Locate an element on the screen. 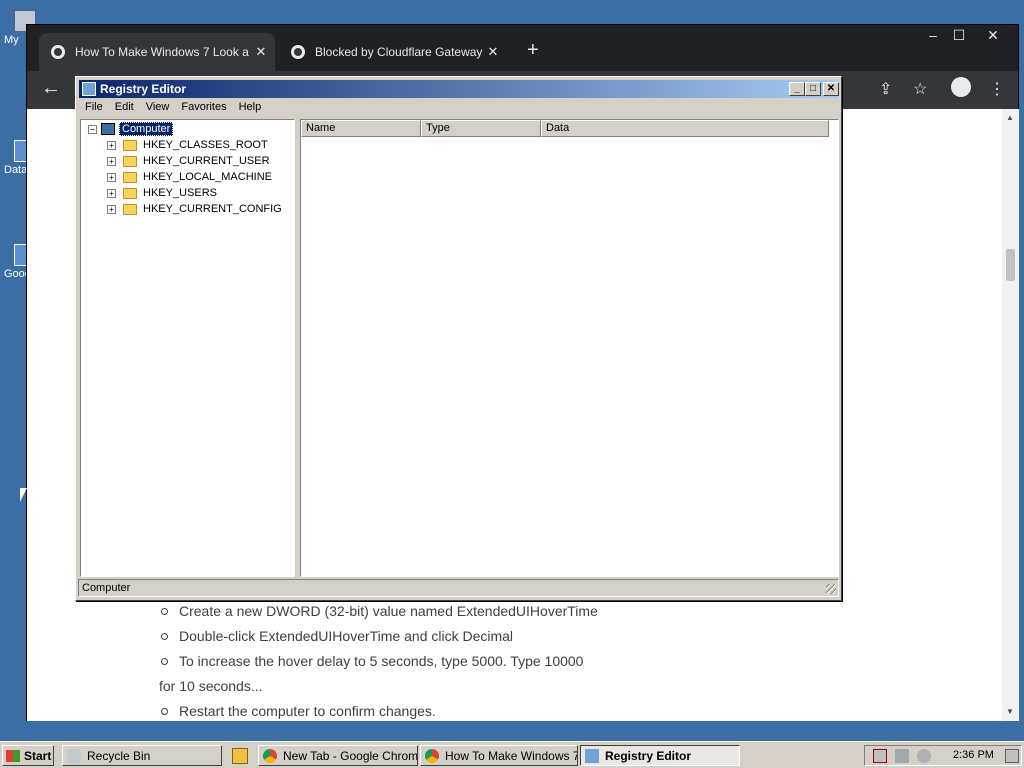 This screenshot has width=1024, height=768. column-header-name: Name is located at coordinates (361, 128).